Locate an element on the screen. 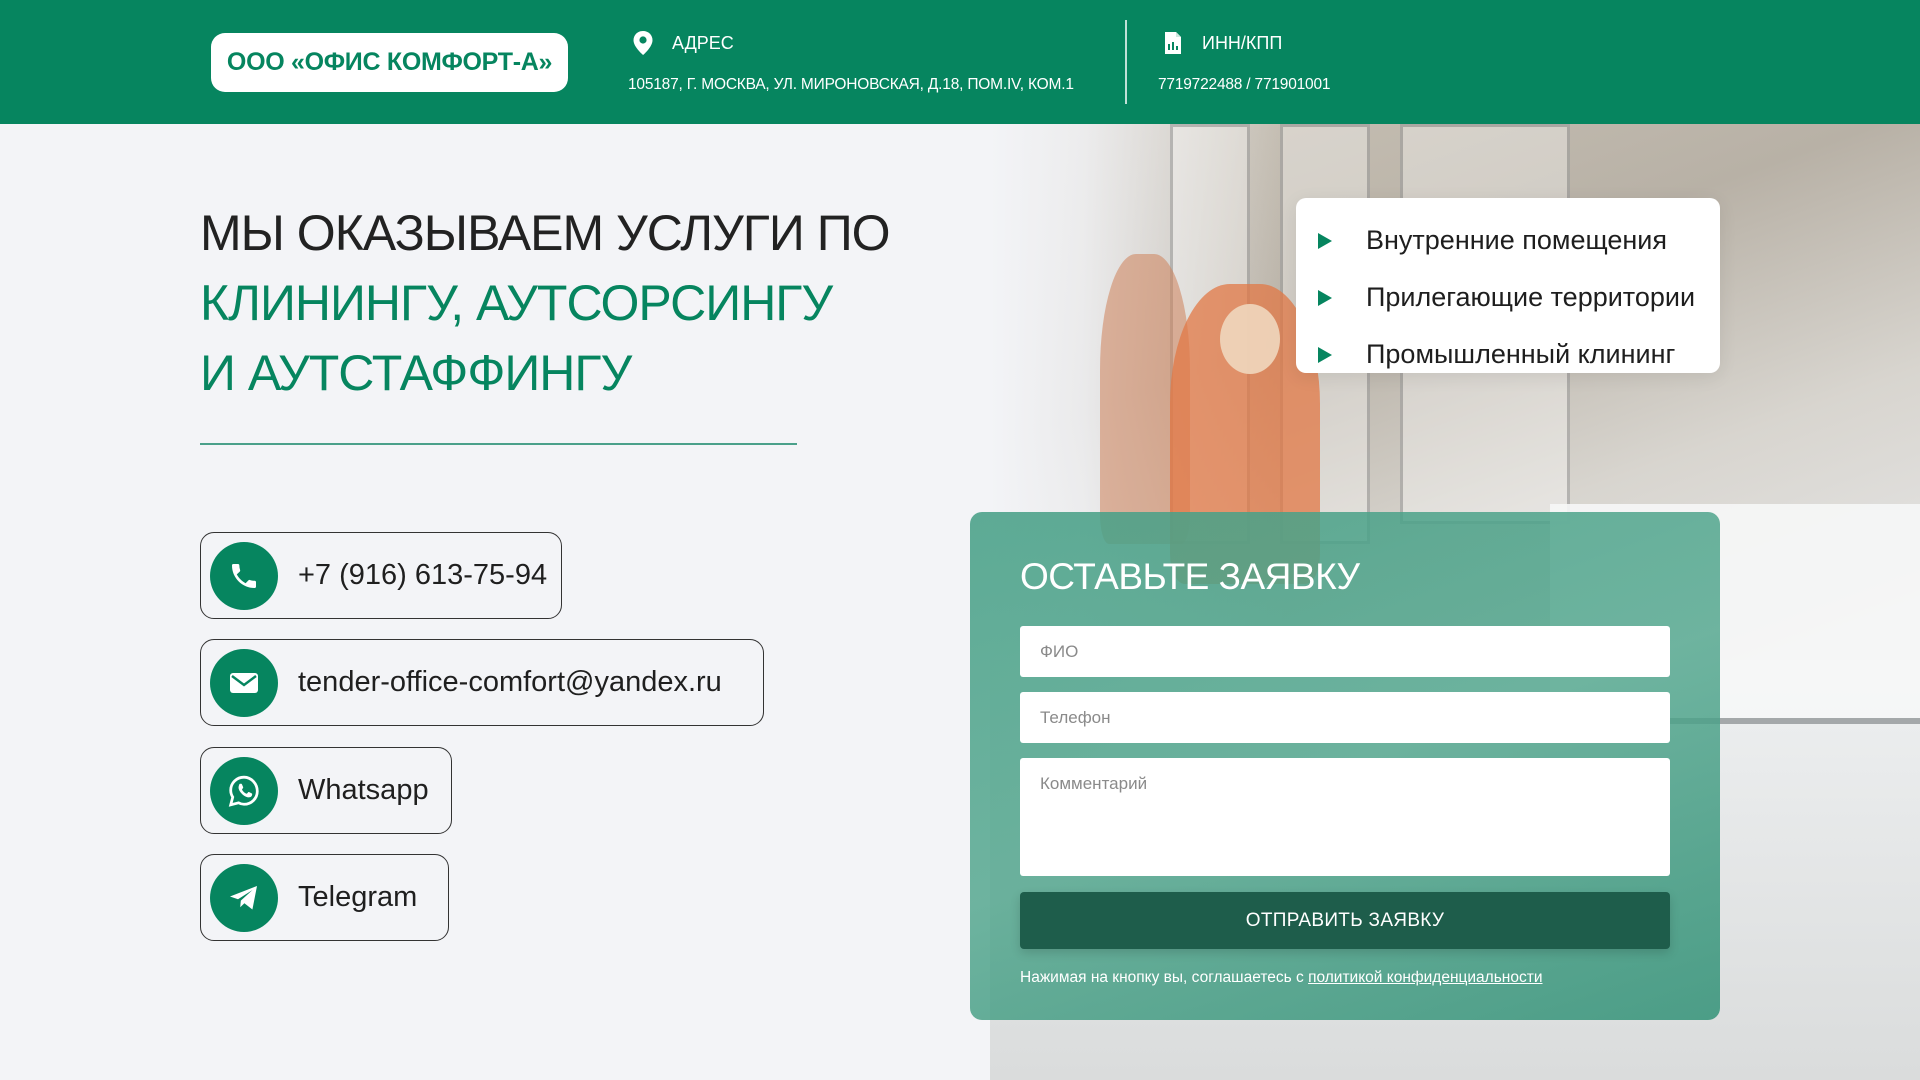  headline-line-1: МЫ ОКАЗЫВАЕМ УСЛУГИ ПО is located at coordinates (545, 233).